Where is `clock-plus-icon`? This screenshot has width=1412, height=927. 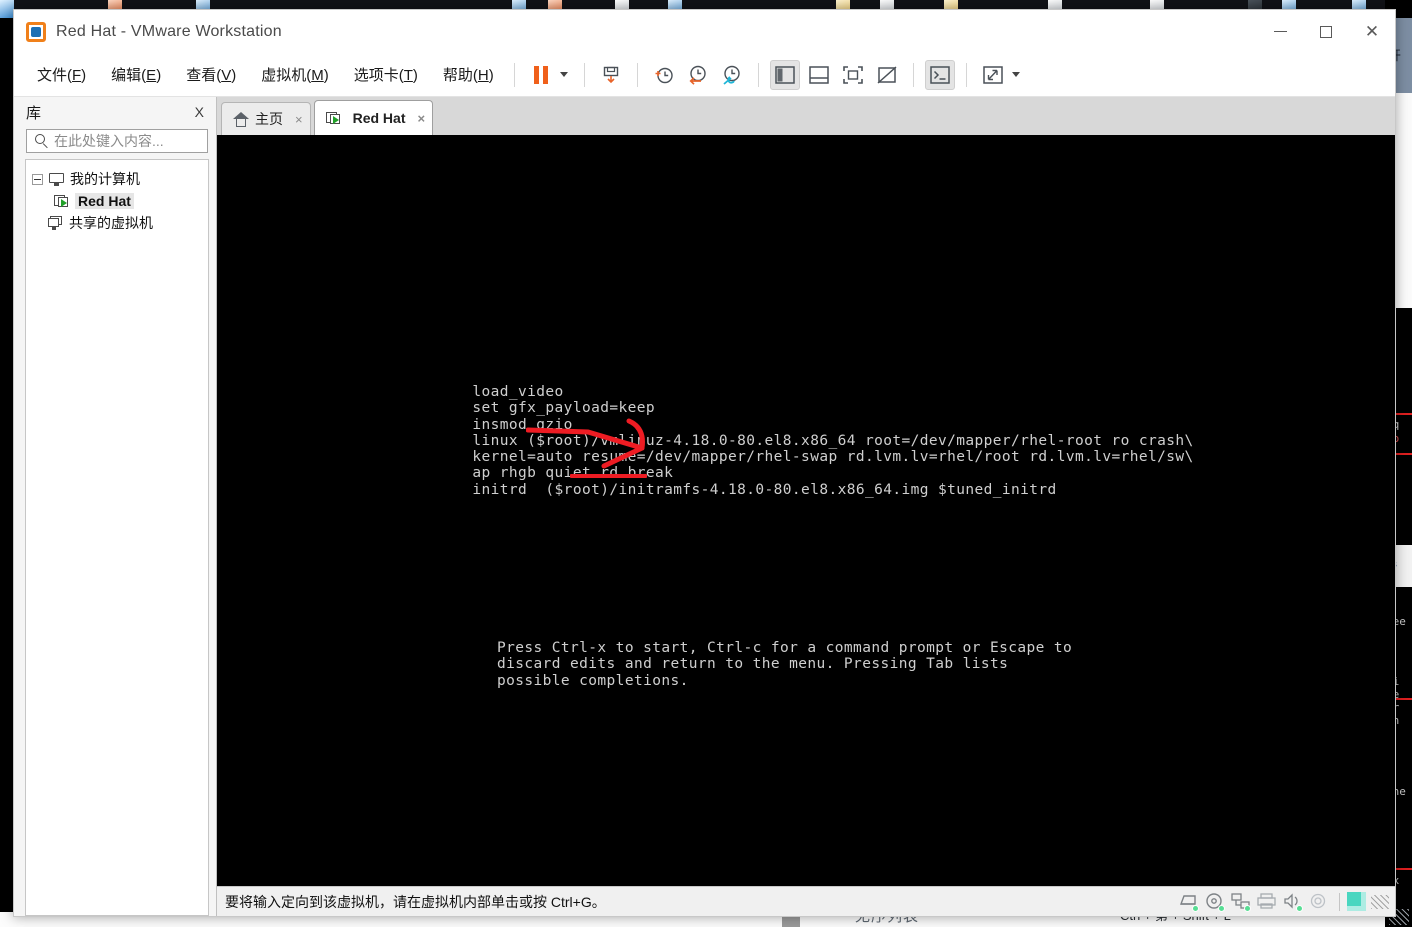 clock-plus-icon is located at coordinates (664, 75).